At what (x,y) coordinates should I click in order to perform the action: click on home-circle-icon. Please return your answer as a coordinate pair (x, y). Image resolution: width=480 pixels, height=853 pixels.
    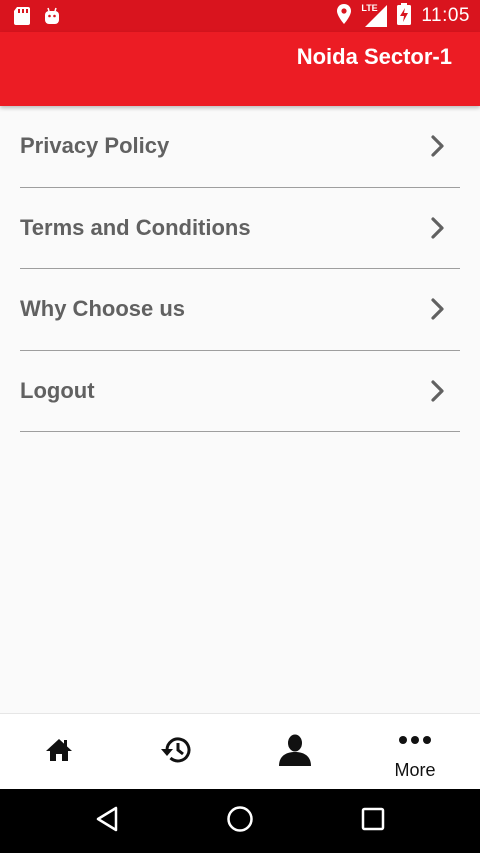
    Looking at the image, I should click on (240, 821).